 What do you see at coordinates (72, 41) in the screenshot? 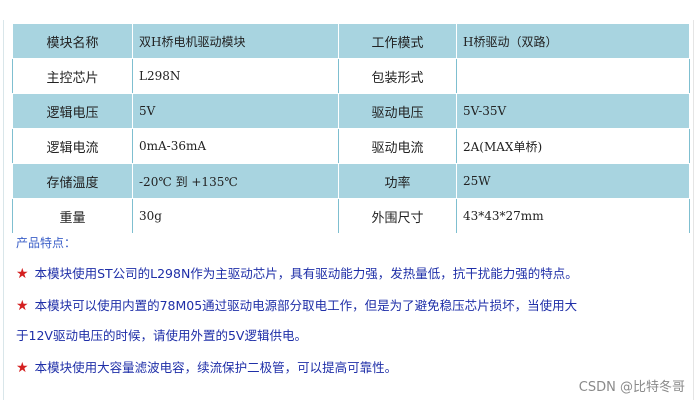
I see `spec-key: 模块名称` at bounding box center [72, 41].